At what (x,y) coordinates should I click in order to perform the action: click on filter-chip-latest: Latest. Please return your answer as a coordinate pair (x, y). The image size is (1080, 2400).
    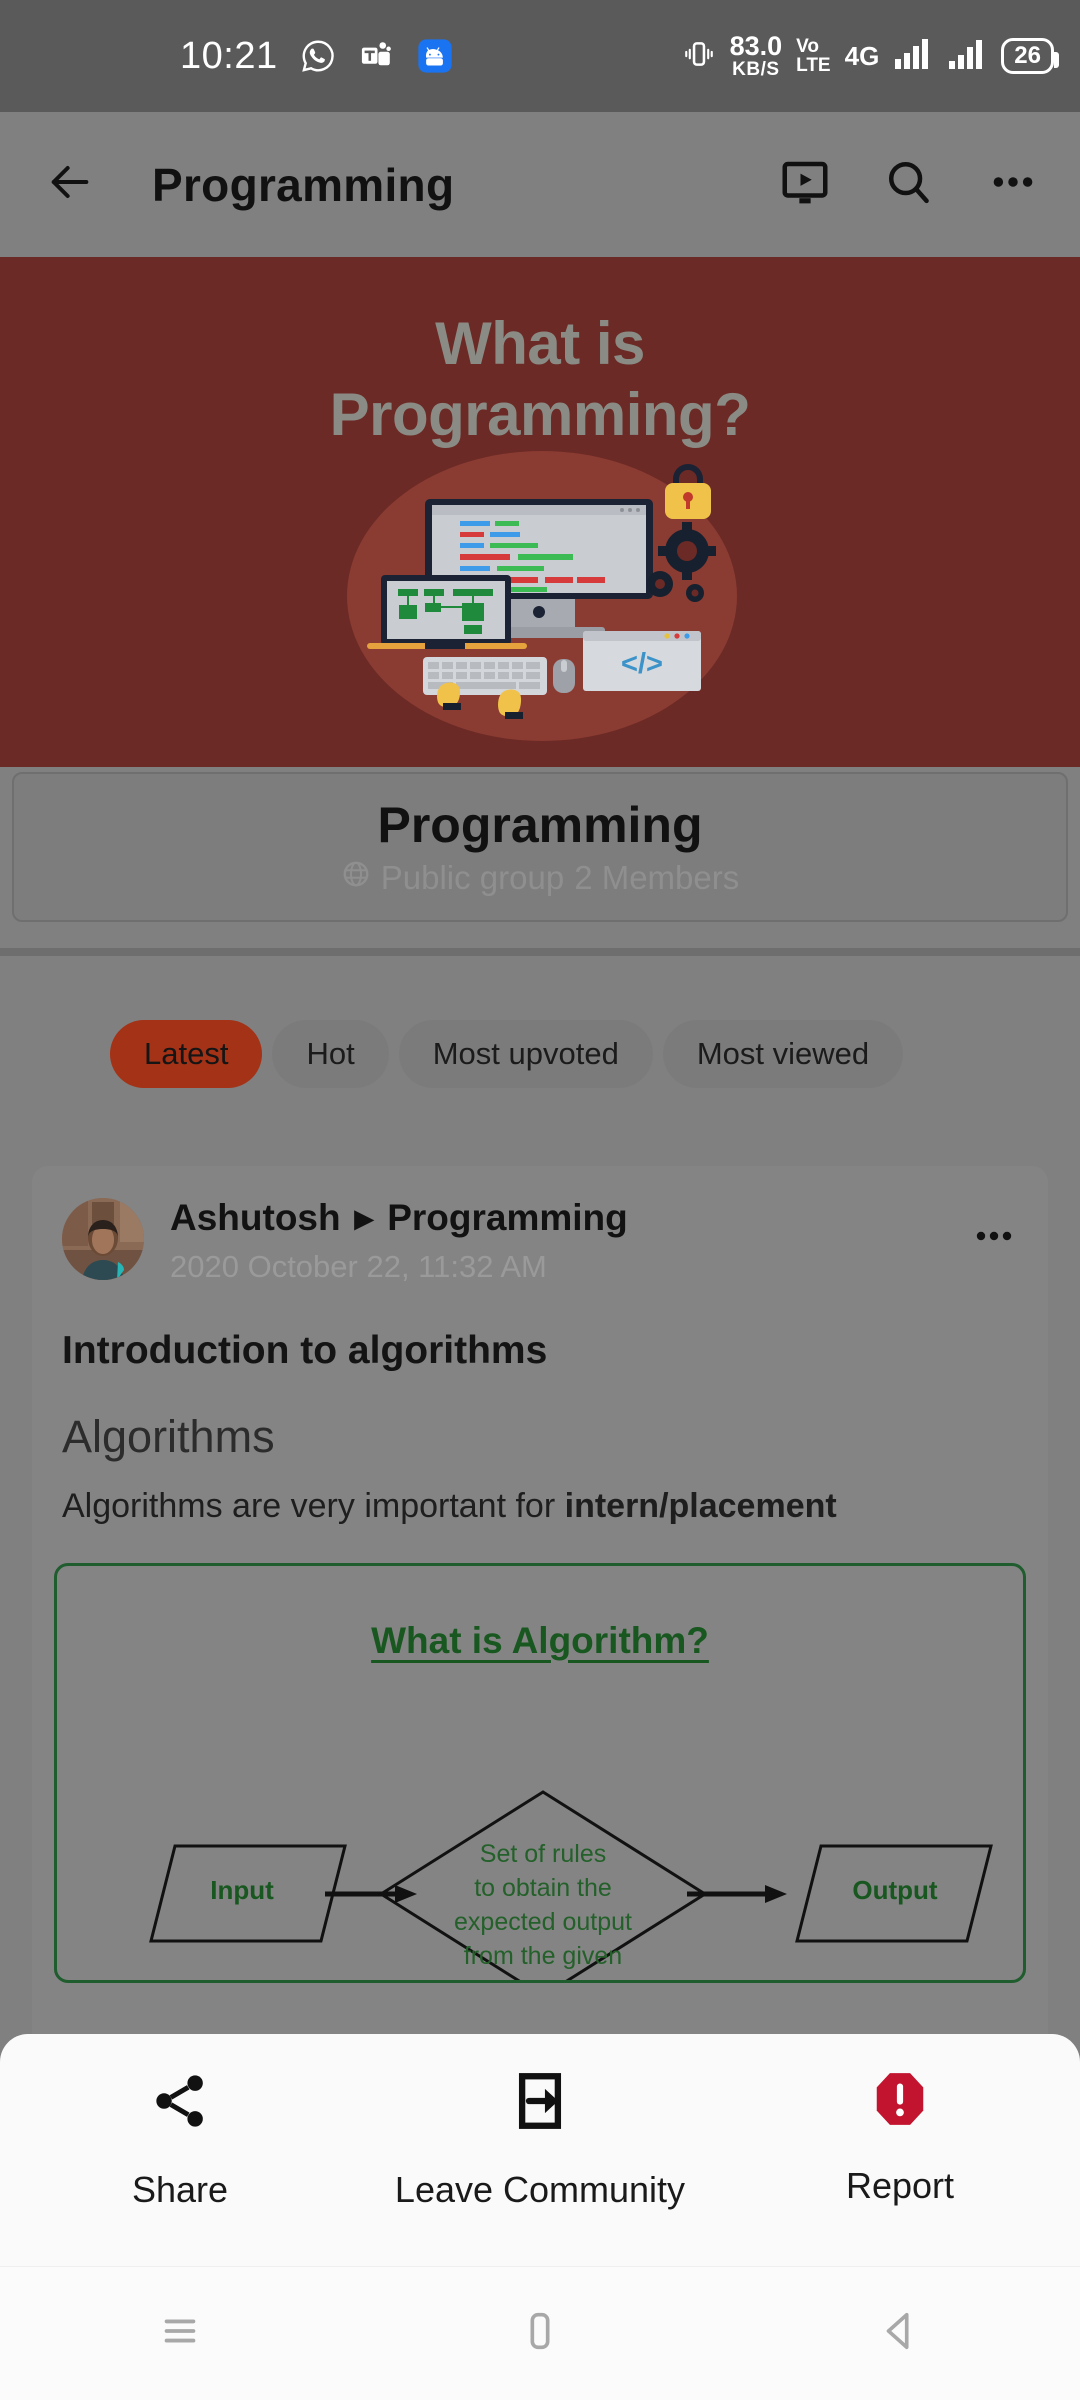
    Looking at the image, I should click on (186, 1054).